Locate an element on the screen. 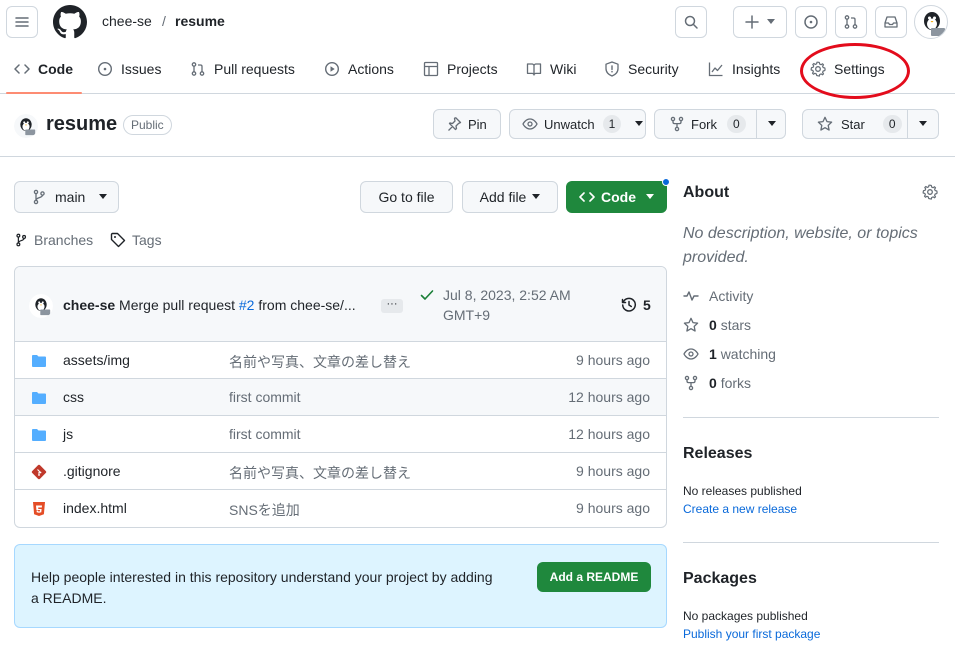 Image resolution: width=955 pixels, height=645 pixels. forks-link: 0 forks is located at coordinates (717, 383).